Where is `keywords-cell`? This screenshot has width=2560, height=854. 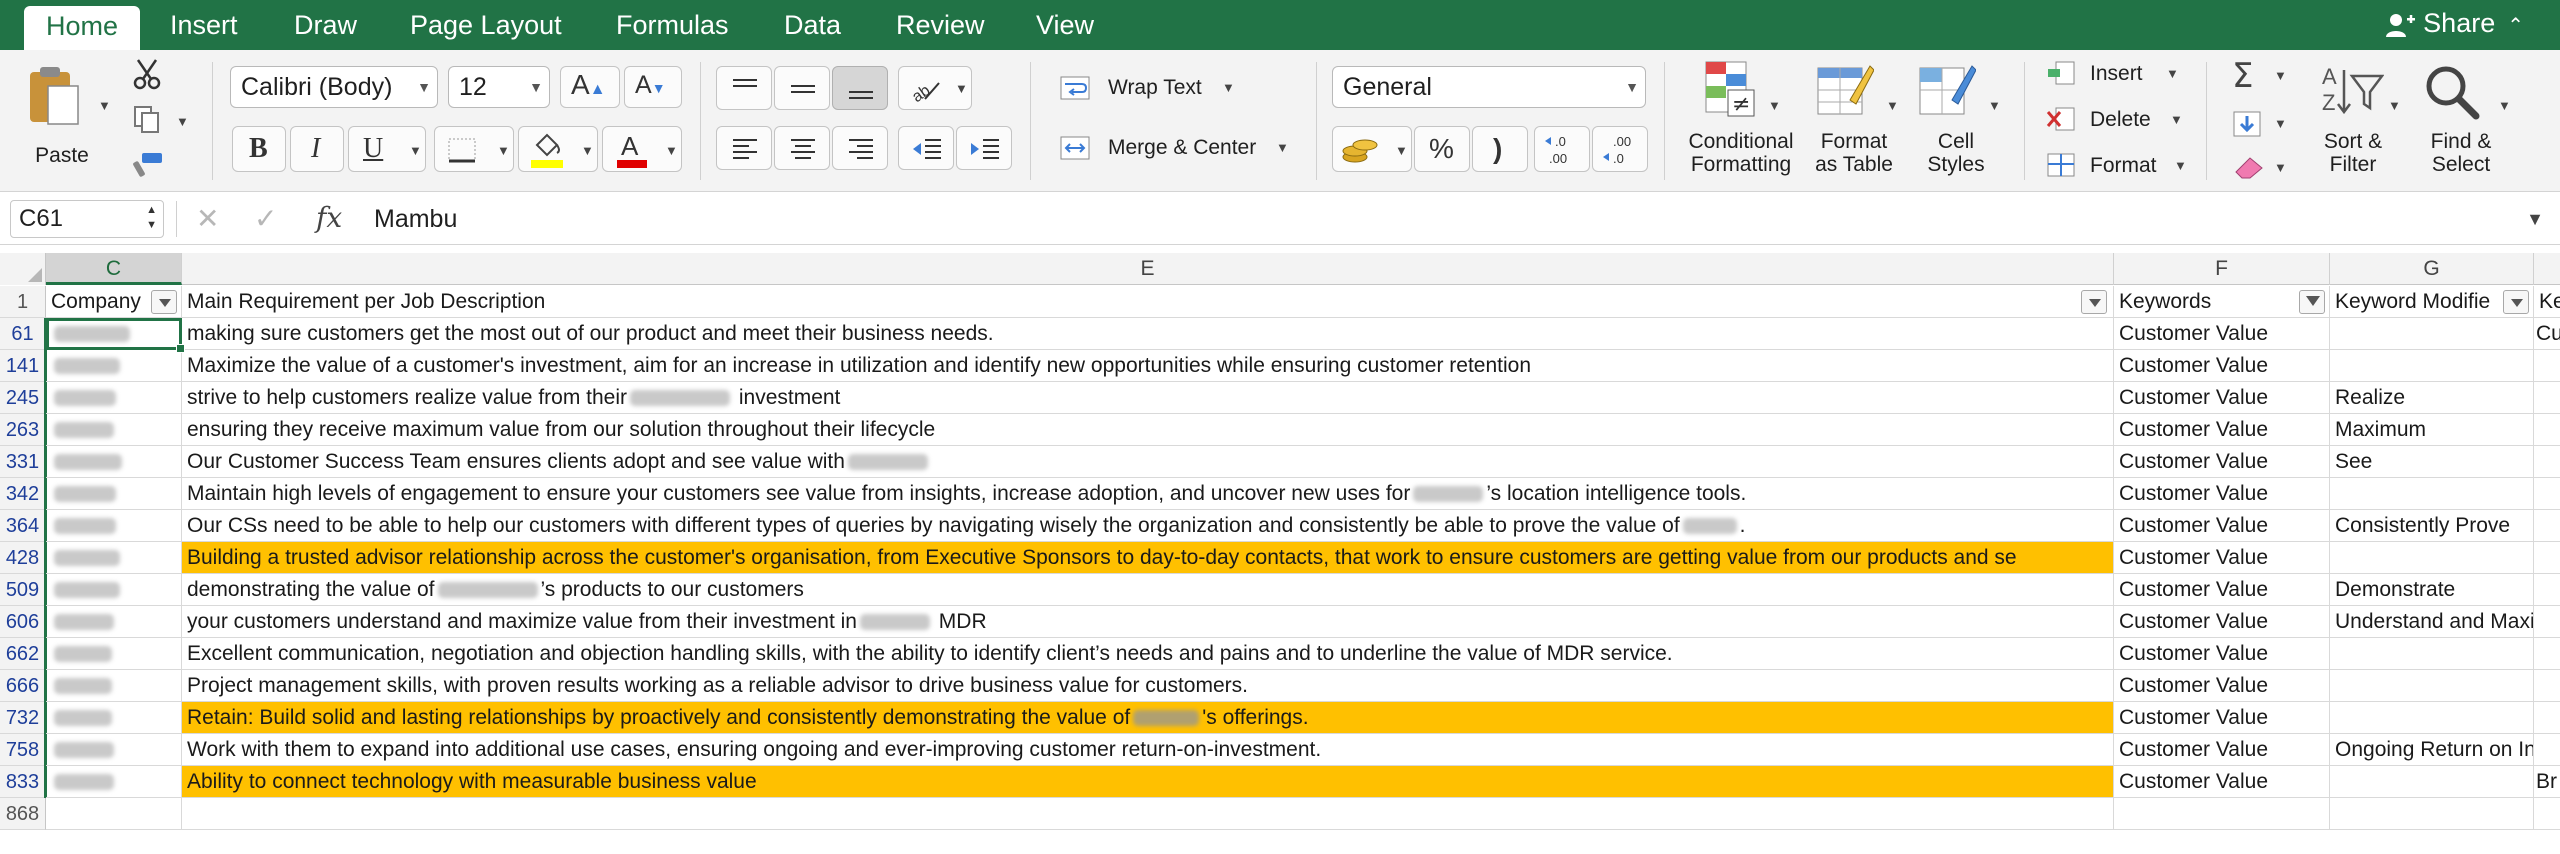 keywords-cell is located at coordinates (2222, 814).